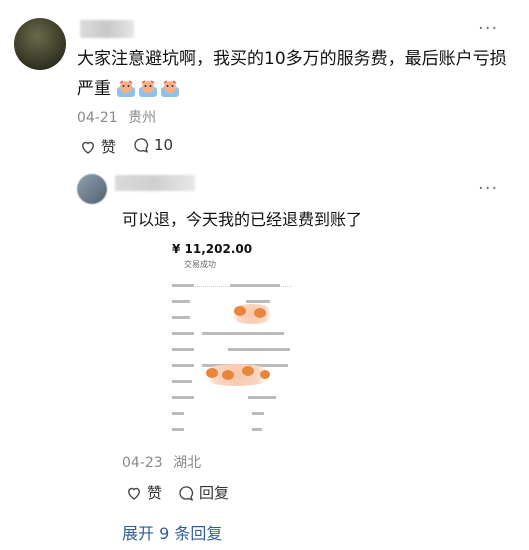  Describe the element at coordinates (488, 188) in the screenshot. I see `reply-more-options-icon: ···` at that location.